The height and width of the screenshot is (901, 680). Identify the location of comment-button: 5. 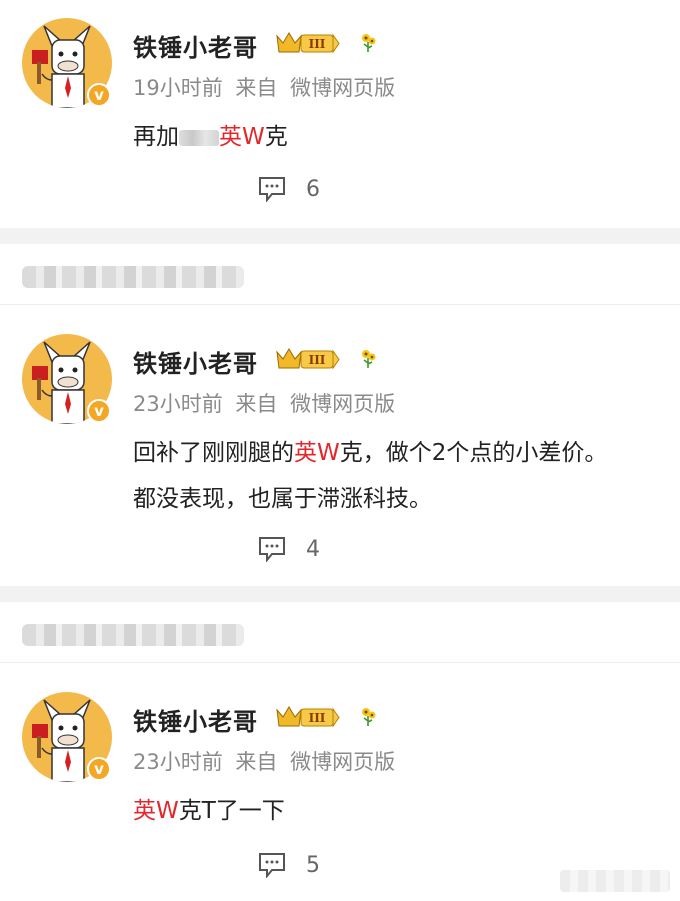
(289, 865).